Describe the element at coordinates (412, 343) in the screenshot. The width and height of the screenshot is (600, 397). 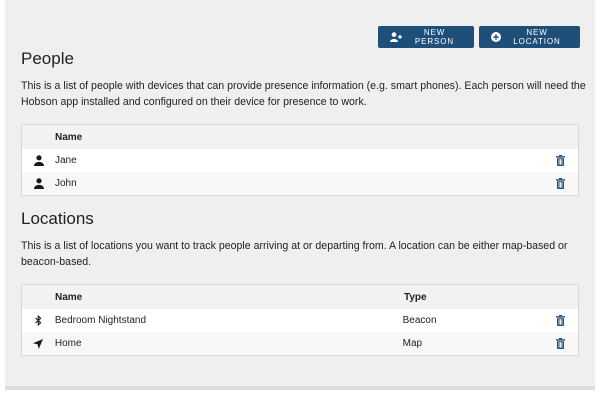
I see `location-type: Map` at that location.